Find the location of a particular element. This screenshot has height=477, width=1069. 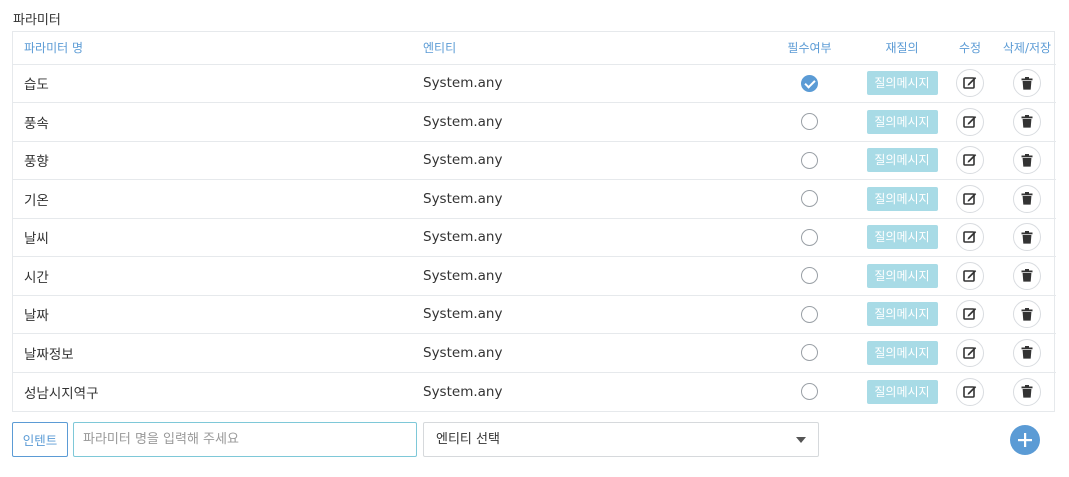

header-reask: 재질의 is located at coordinates (902, 48).